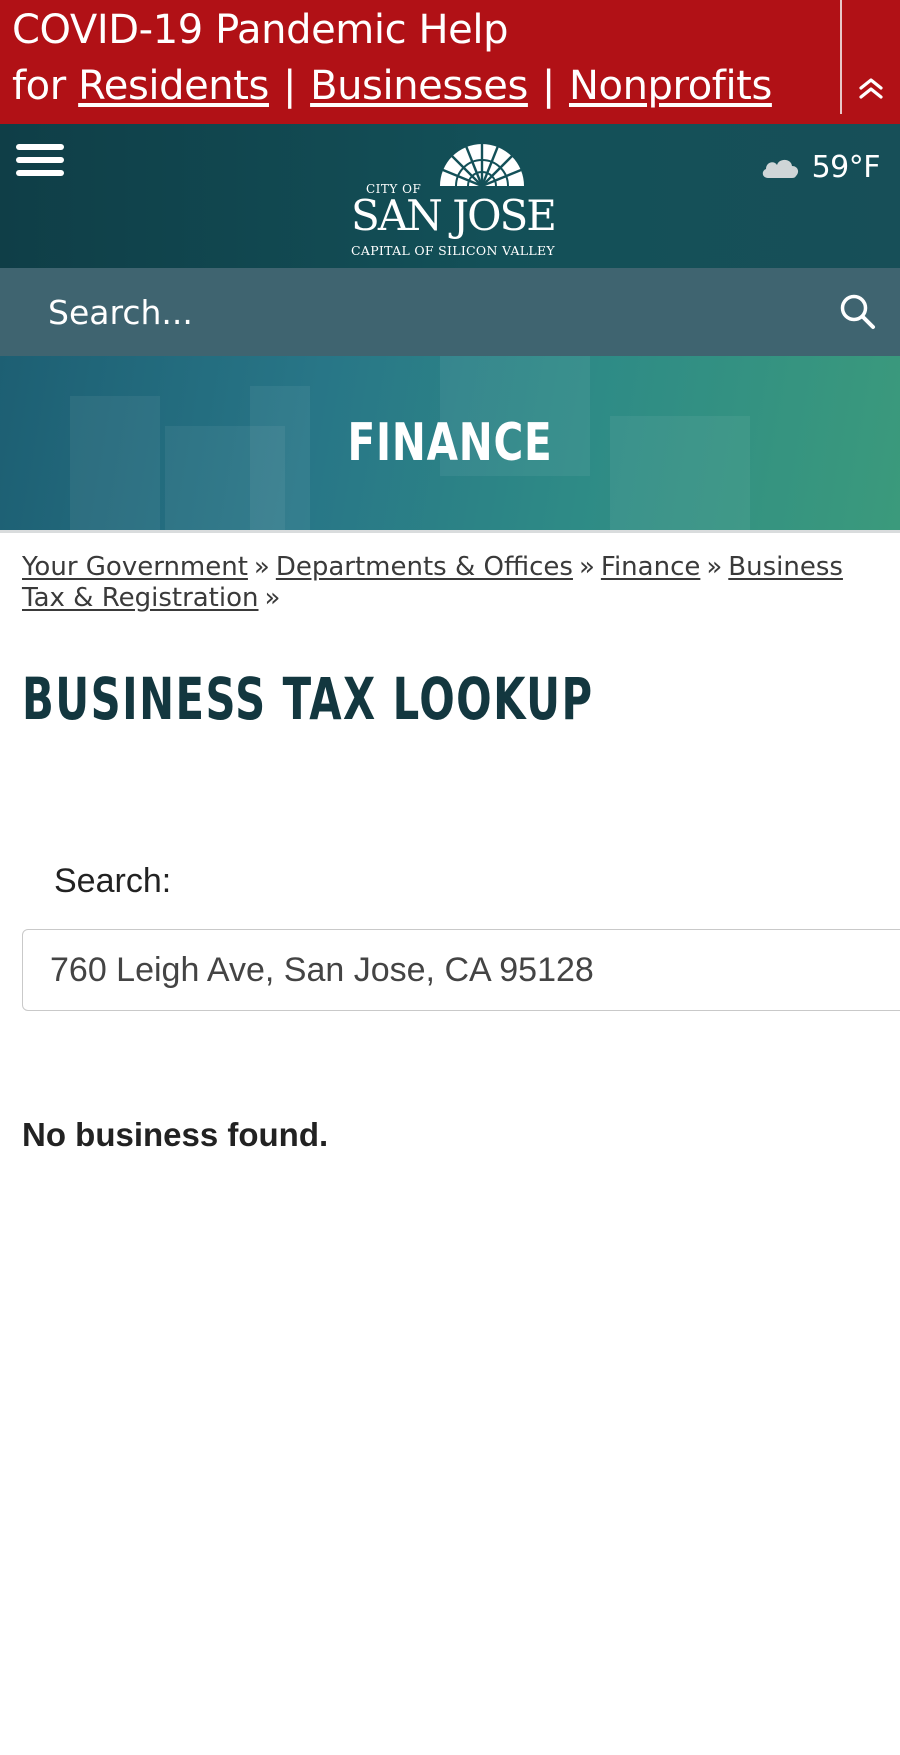 This screenshot has width=900, height=1755. I want to click on logo-city-name: SAN JOSE, so click(454, 215).